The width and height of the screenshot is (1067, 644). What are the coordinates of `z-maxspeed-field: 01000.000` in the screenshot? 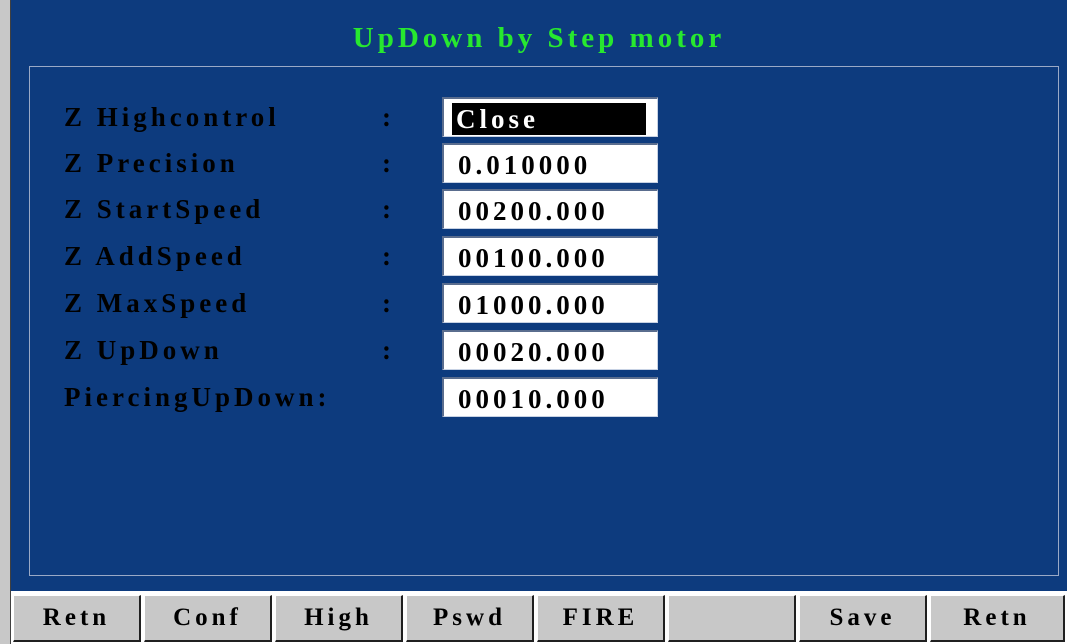 It's located at (550, 303).